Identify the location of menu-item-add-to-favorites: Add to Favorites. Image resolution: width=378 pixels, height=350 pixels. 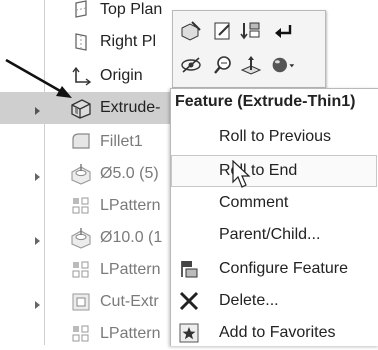
(274, 333).